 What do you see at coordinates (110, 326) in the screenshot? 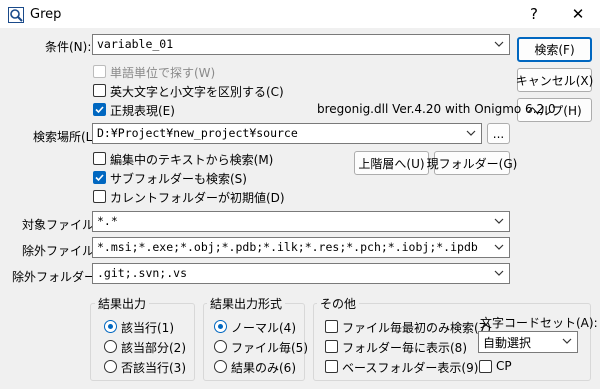
I see `result-output-radio-matching-line` at bounding box center [110, 326].